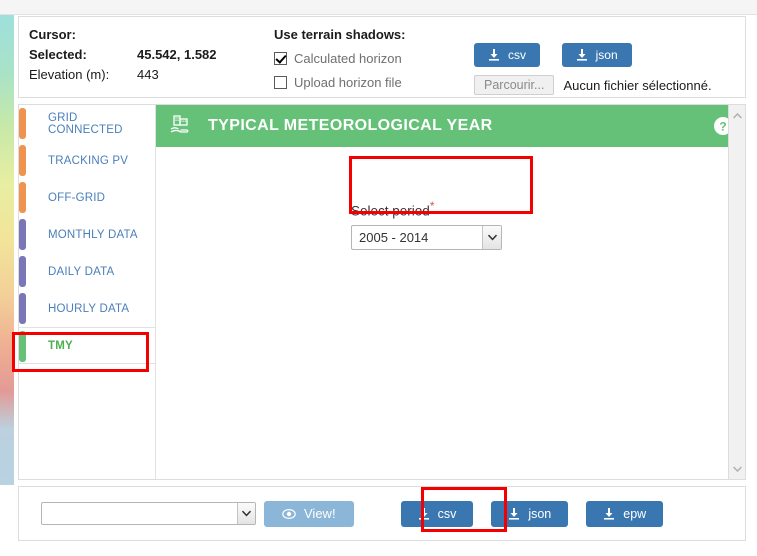 The image size is (757, 556). I want to click on cursor-label: Cursor:, so click(52, 34).